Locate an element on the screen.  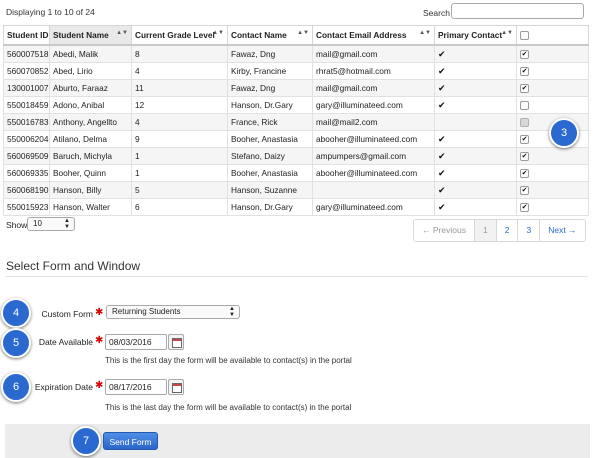
date-available-calendar-button is located at coordinates (176, 342).